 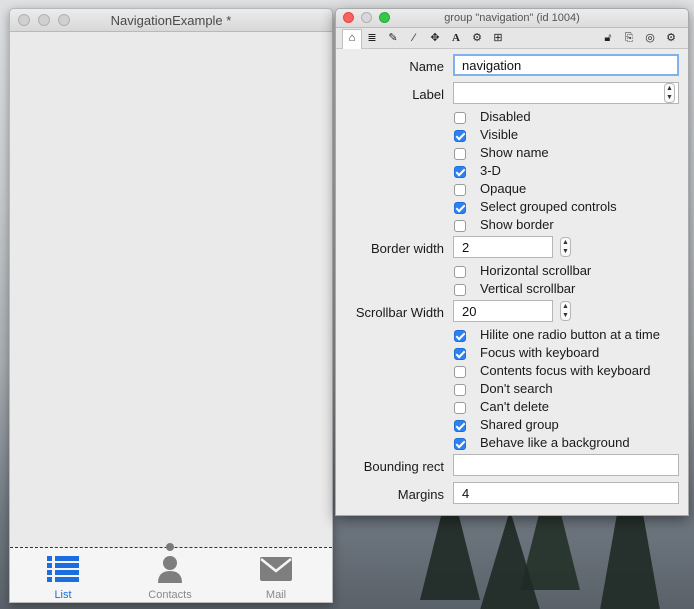 What do you see at coordinates (407, 248) in the screenshot?
I see `border-width-label: Border width` at bounding box center [407, 248].